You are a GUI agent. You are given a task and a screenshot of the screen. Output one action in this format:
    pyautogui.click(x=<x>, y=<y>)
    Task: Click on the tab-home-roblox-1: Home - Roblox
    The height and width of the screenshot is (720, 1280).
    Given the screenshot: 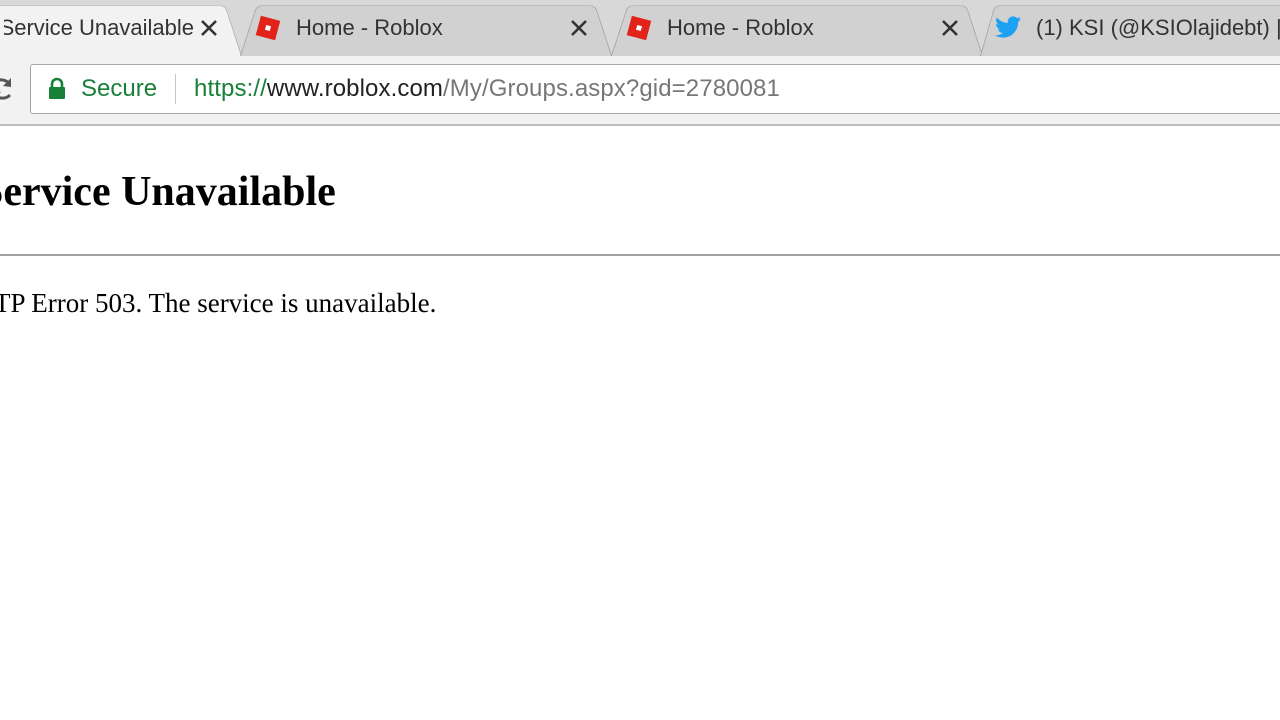 What is the action you would take?
    pyautogui.click(x=426, y=28)
    